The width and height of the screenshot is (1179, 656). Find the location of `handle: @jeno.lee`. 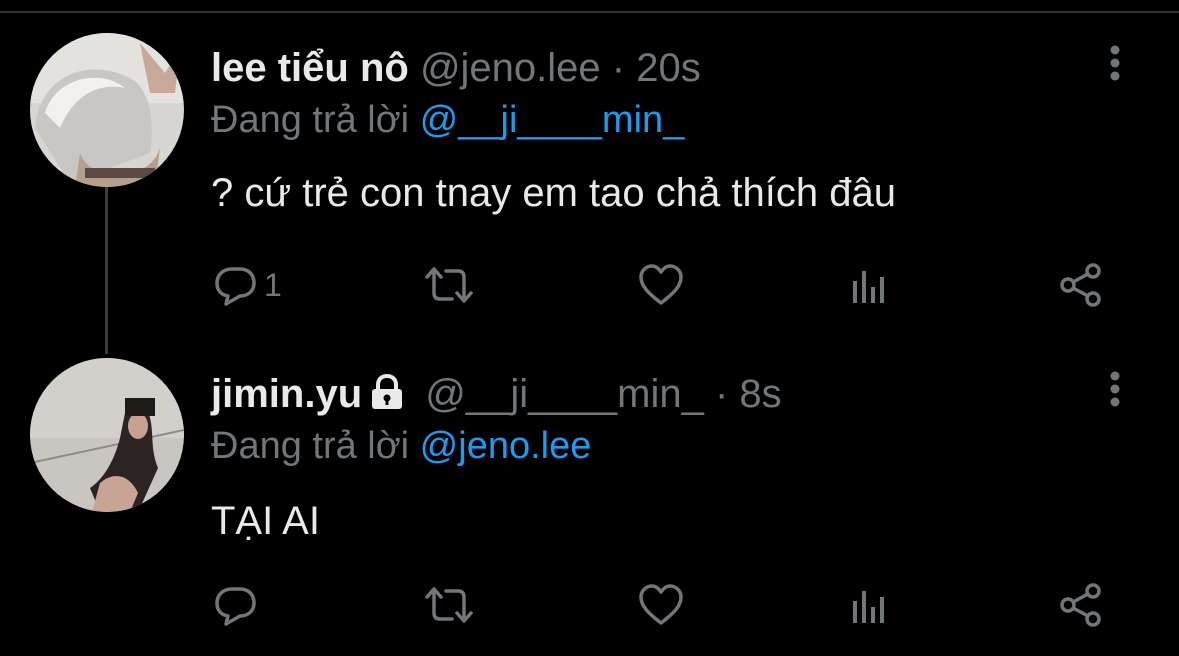

handle: @jeno.lee is located at coordinates (510, 68).